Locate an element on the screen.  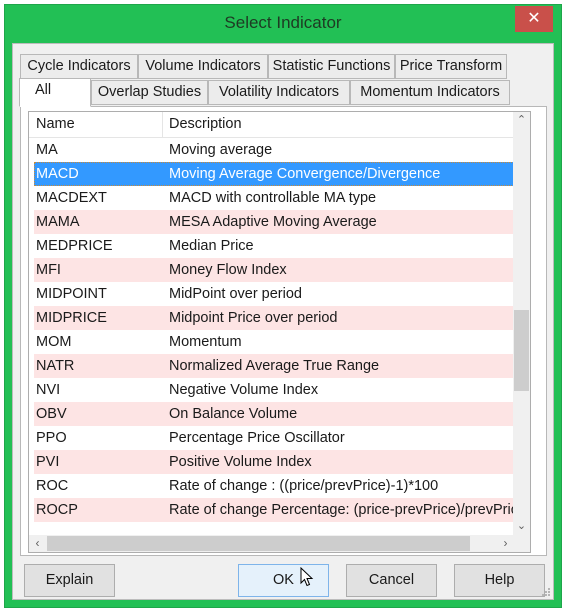
list-item: MFI Money Flow Index is located at coordinates (274, 270).